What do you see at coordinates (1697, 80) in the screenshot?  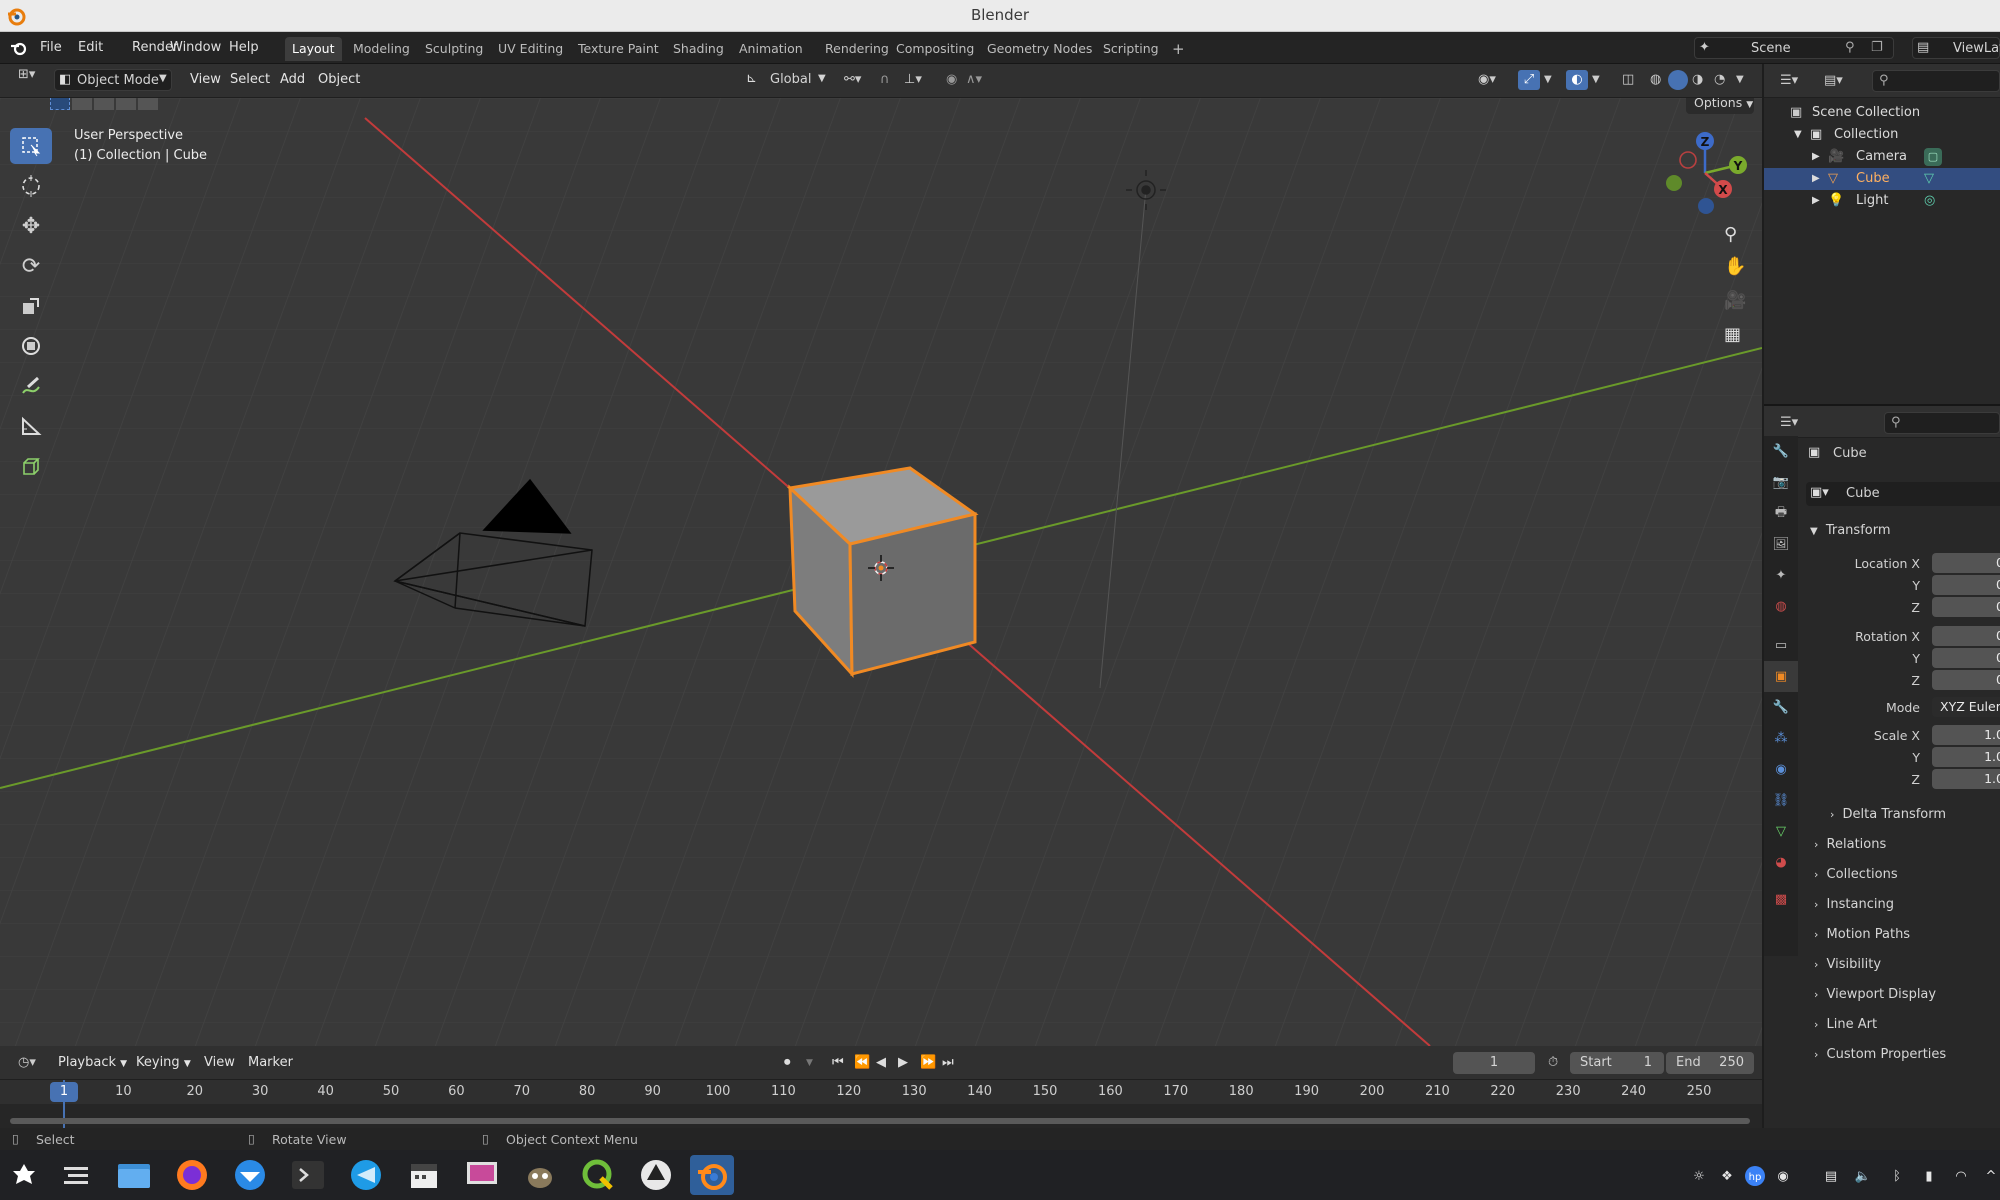 I see `material-shading-icon: ◑` at bounding box center [1697, 80].